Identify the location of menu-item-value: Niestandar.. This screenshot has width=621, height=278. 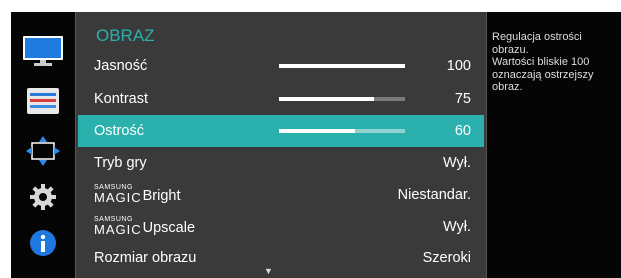
(434, 195).